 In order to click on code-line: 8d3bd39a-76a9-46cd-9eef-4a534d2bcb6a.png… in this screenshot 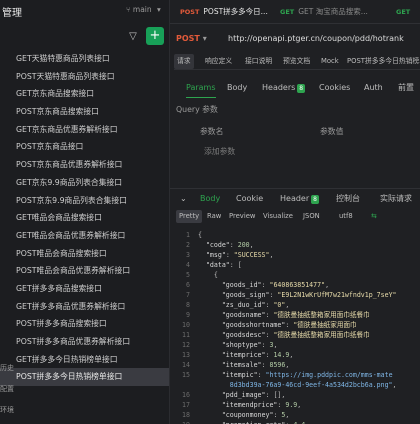, I will do `click(295, 385)`.